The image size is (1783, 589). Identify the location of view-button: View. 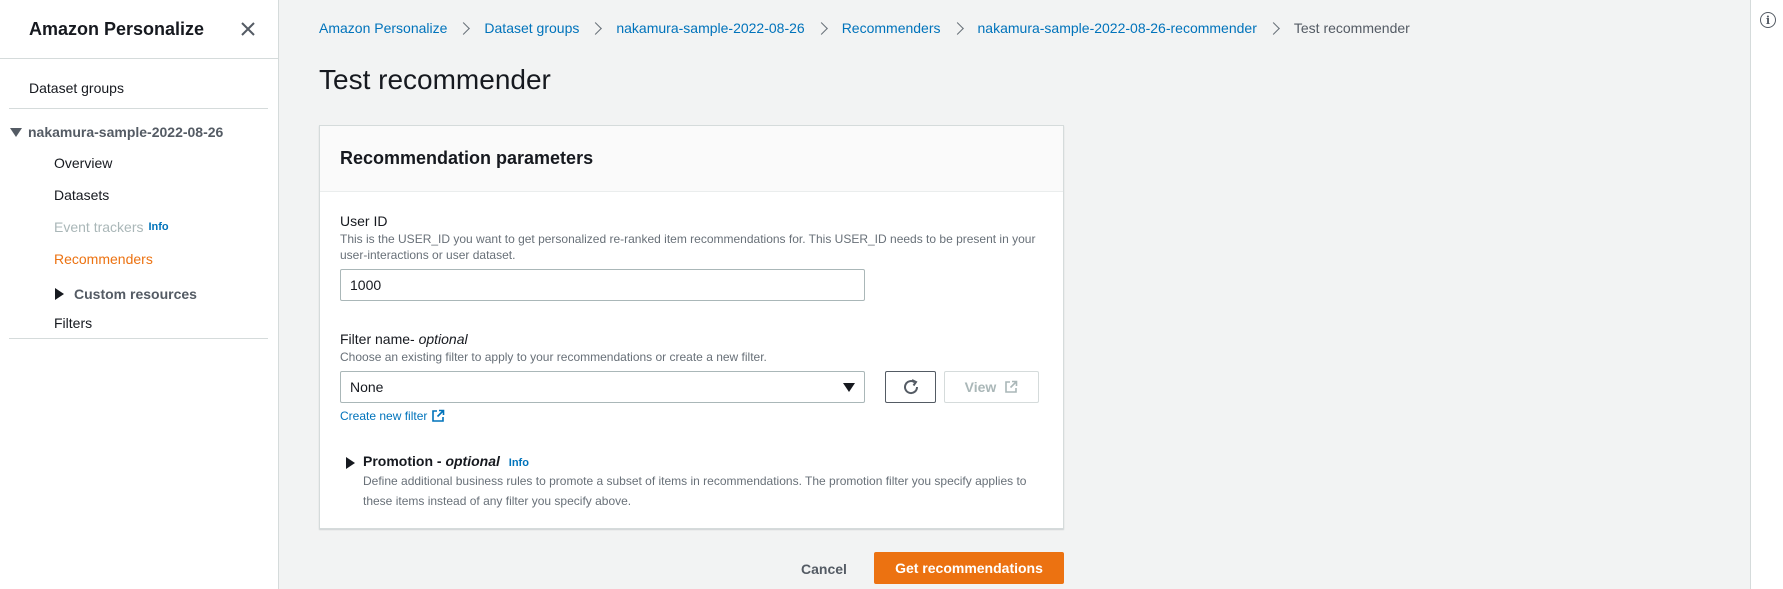
(991, 387).